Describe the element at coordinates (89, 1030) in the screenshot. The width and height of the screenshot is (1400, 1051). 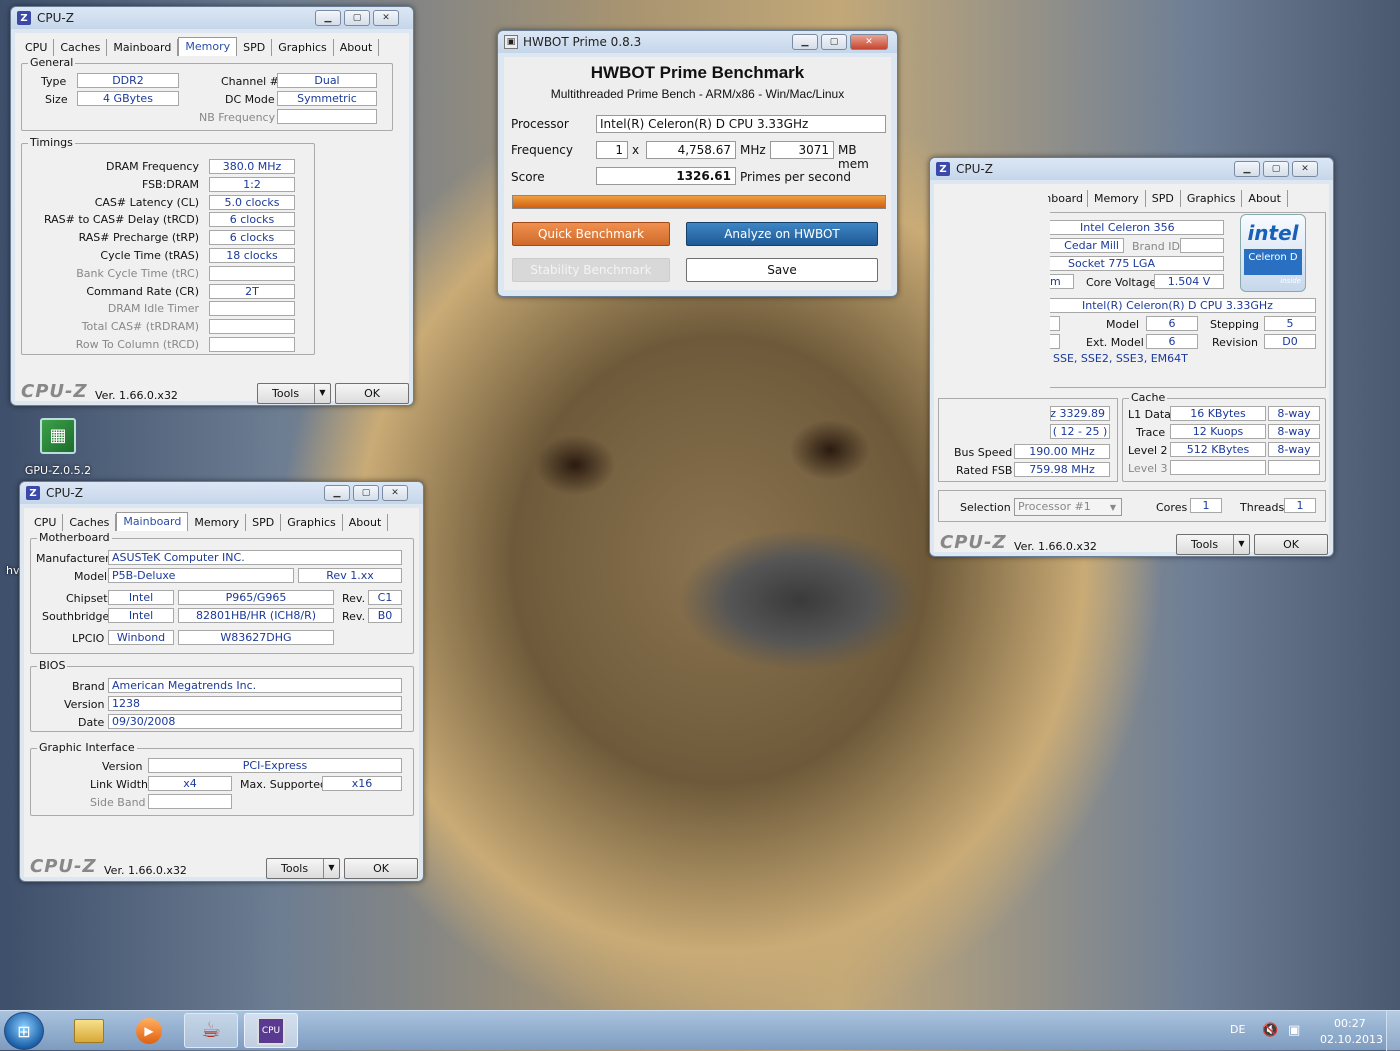
I see `explorer-taskbar-button` at that location.